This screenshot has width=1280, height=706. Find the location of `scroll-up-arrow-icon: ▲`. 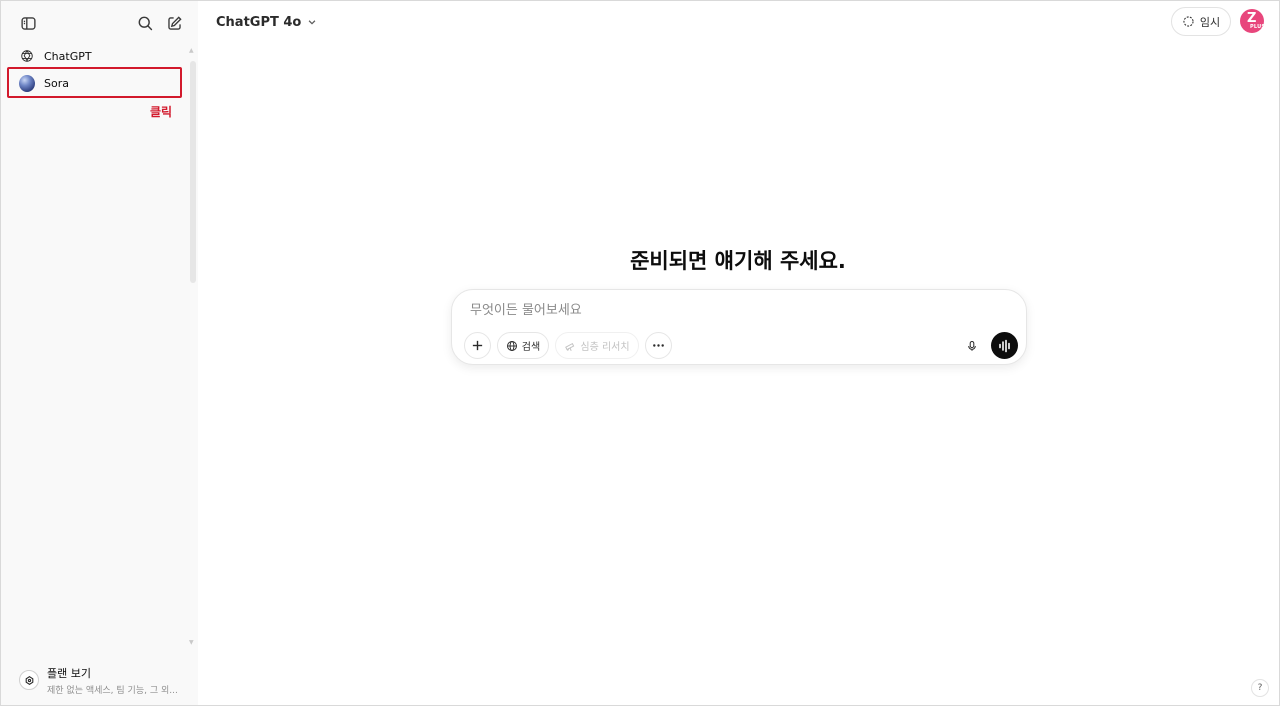

scroll-up-arrow-icon: ▲ is located at coordinates (191, 50).